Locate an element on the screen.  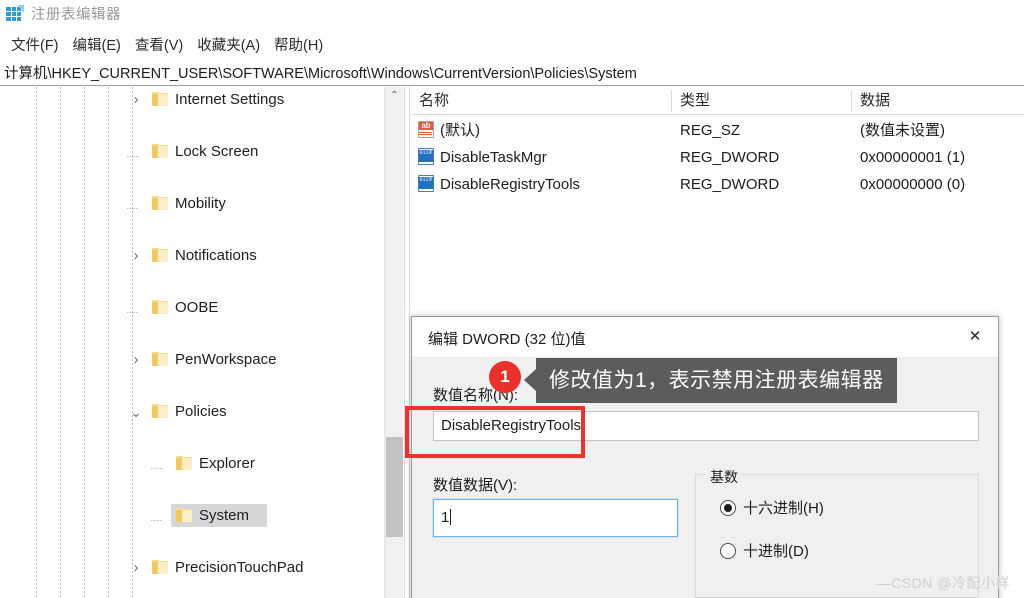
column-header-data: 数据 is located at coordinates (938, 101).